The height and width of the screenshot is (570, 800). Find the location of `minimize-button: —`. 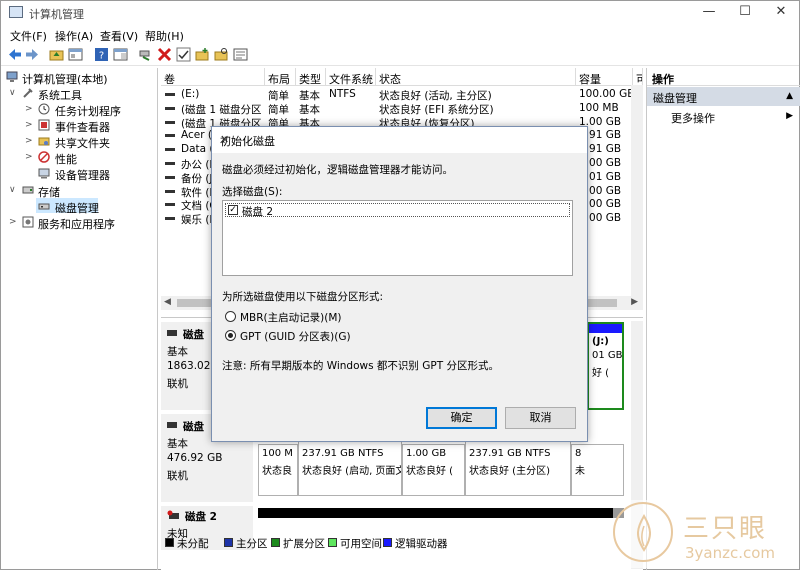

minimize-button: — is located at coordinates (709, 13).